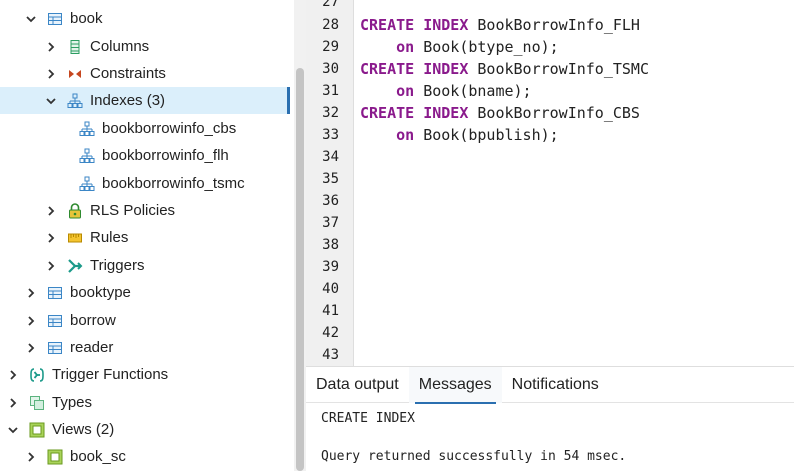  What do you see at coordinates (558, 69) in the screenshot?
I see `code-text: BookBorrowInfo_TSMC` at bounding box center [558, 69].